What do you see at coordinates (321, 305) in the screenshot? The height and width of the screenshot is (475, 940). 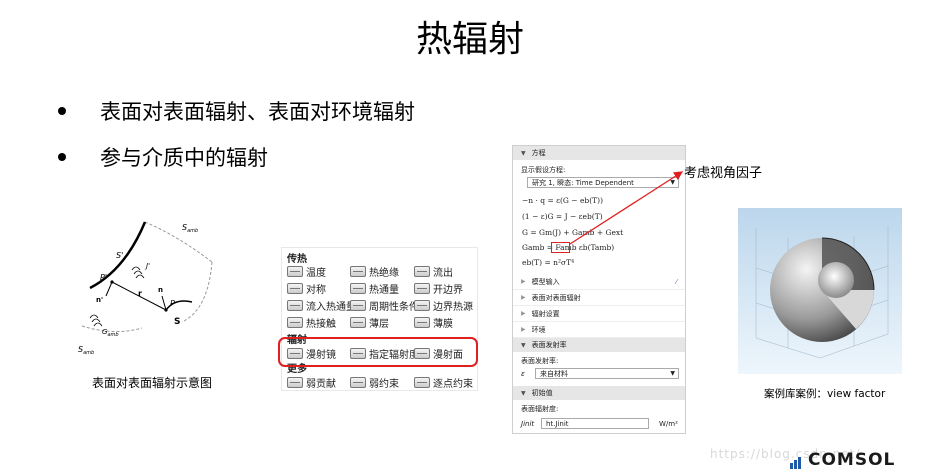 I see `feature-inflow-heat-flux: 流入热通量` at bounding box center [321, 305].